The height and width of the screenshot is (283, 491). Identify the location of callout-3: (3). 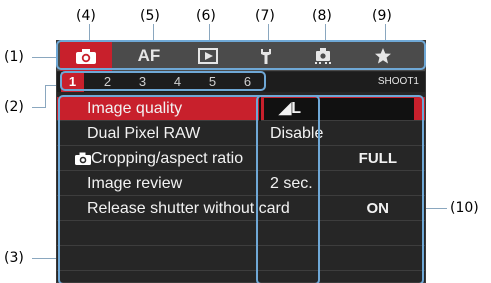
(14, 258).